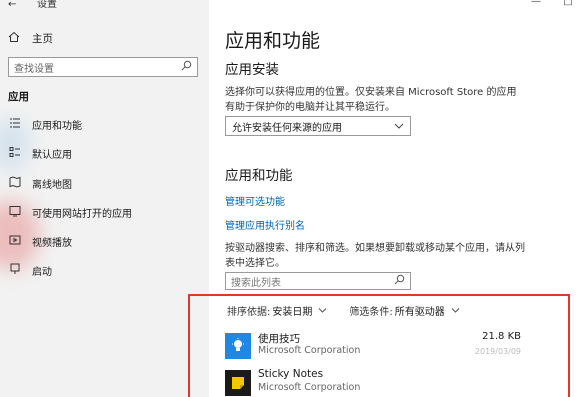 Image resolution: width=584 pixels, height=397 pixels. I want to click on install-source-dropdown: 允许安装任何来源的应用, so click(318, 126).